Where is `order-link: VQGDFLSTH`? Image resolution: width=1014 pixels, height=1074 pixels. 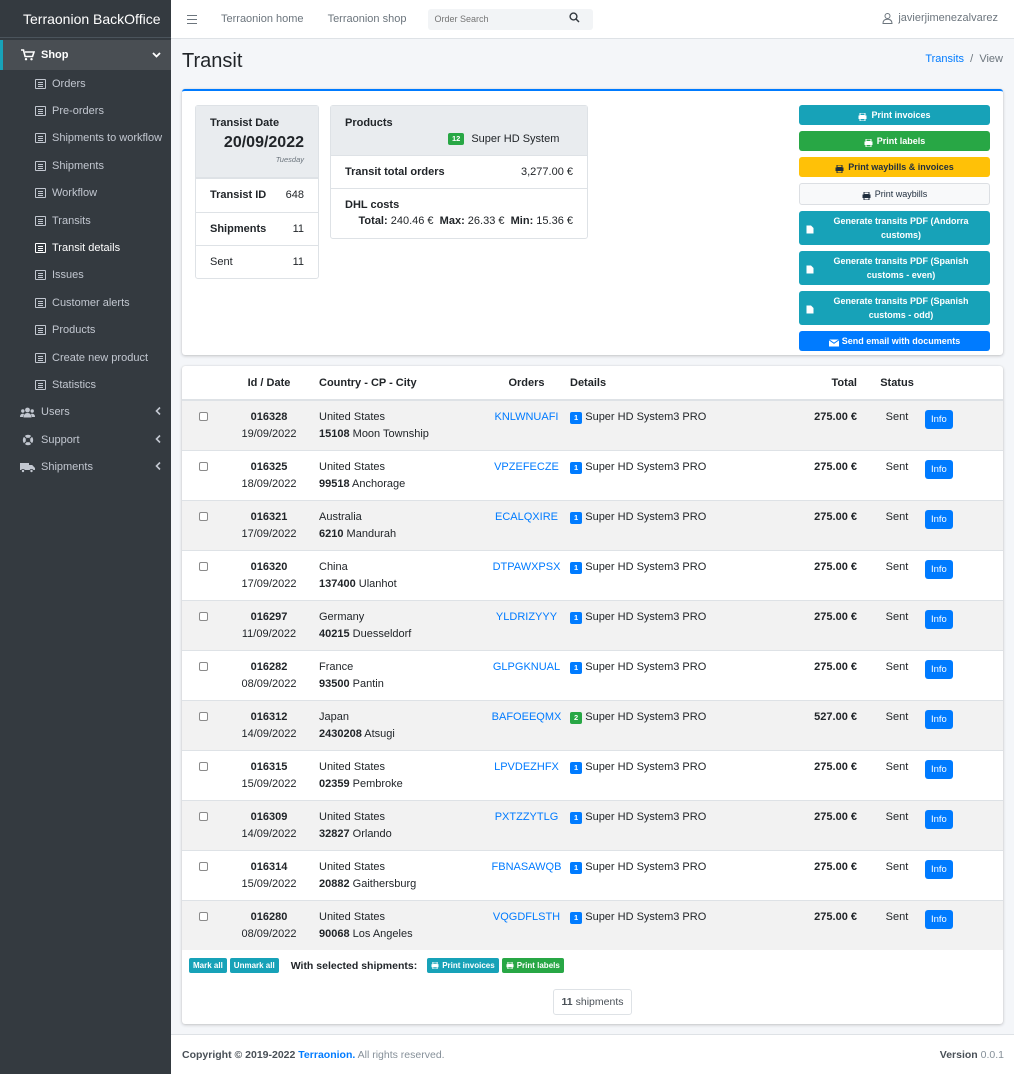 order-link: VQGDFLSTH is located at coordinates (526, 917).